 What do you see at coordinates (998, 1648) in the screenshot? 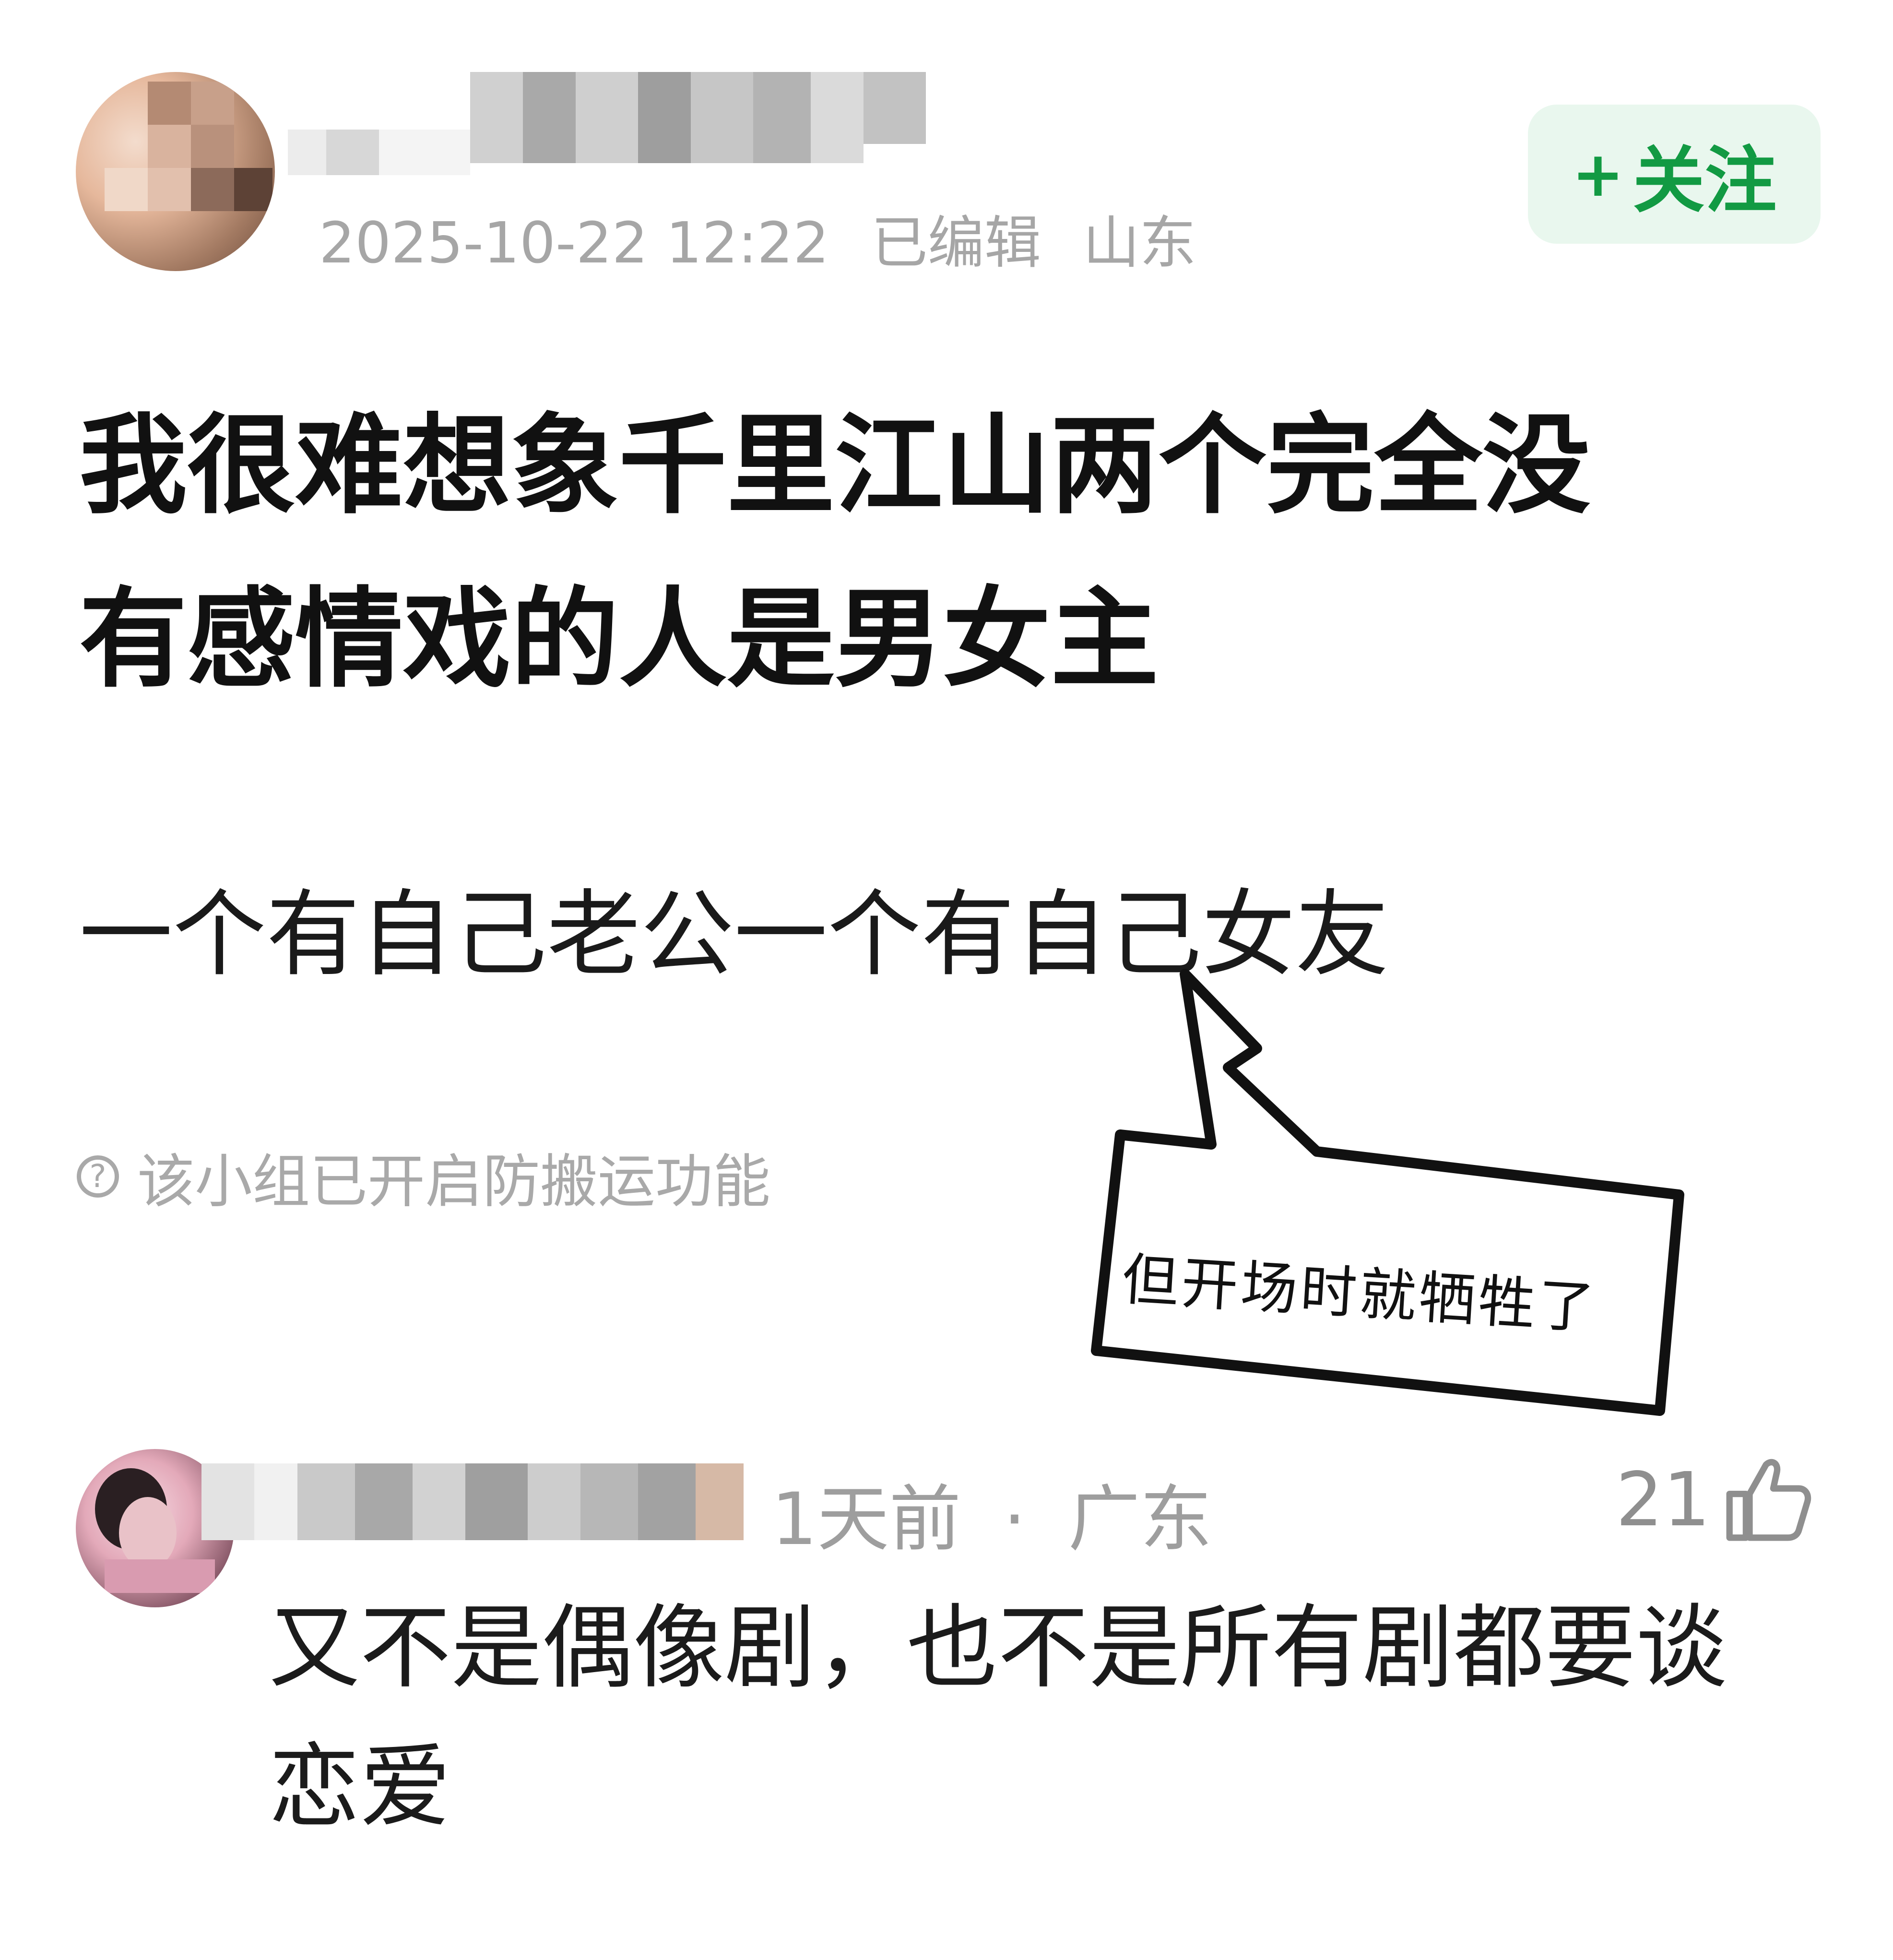
I see `comment-text-line-1: 又不是偶像剧，也不是所有剧都要谈` at bounding box center [998, 1648].